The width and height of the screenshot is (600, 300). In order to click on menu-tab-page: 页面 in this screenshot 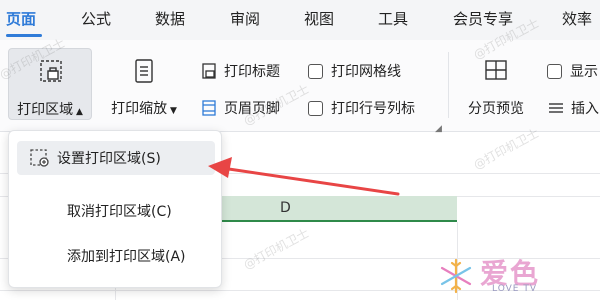, I will do `click(21, 18)`.